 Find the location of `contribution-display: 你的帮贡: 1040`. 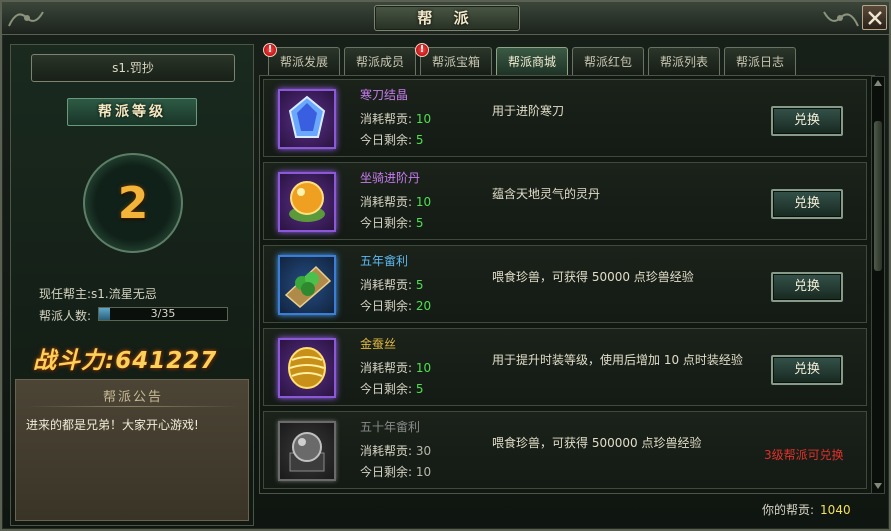

contribution-display: 你的帮贡: 1040 is located at coordinates (806, 509).